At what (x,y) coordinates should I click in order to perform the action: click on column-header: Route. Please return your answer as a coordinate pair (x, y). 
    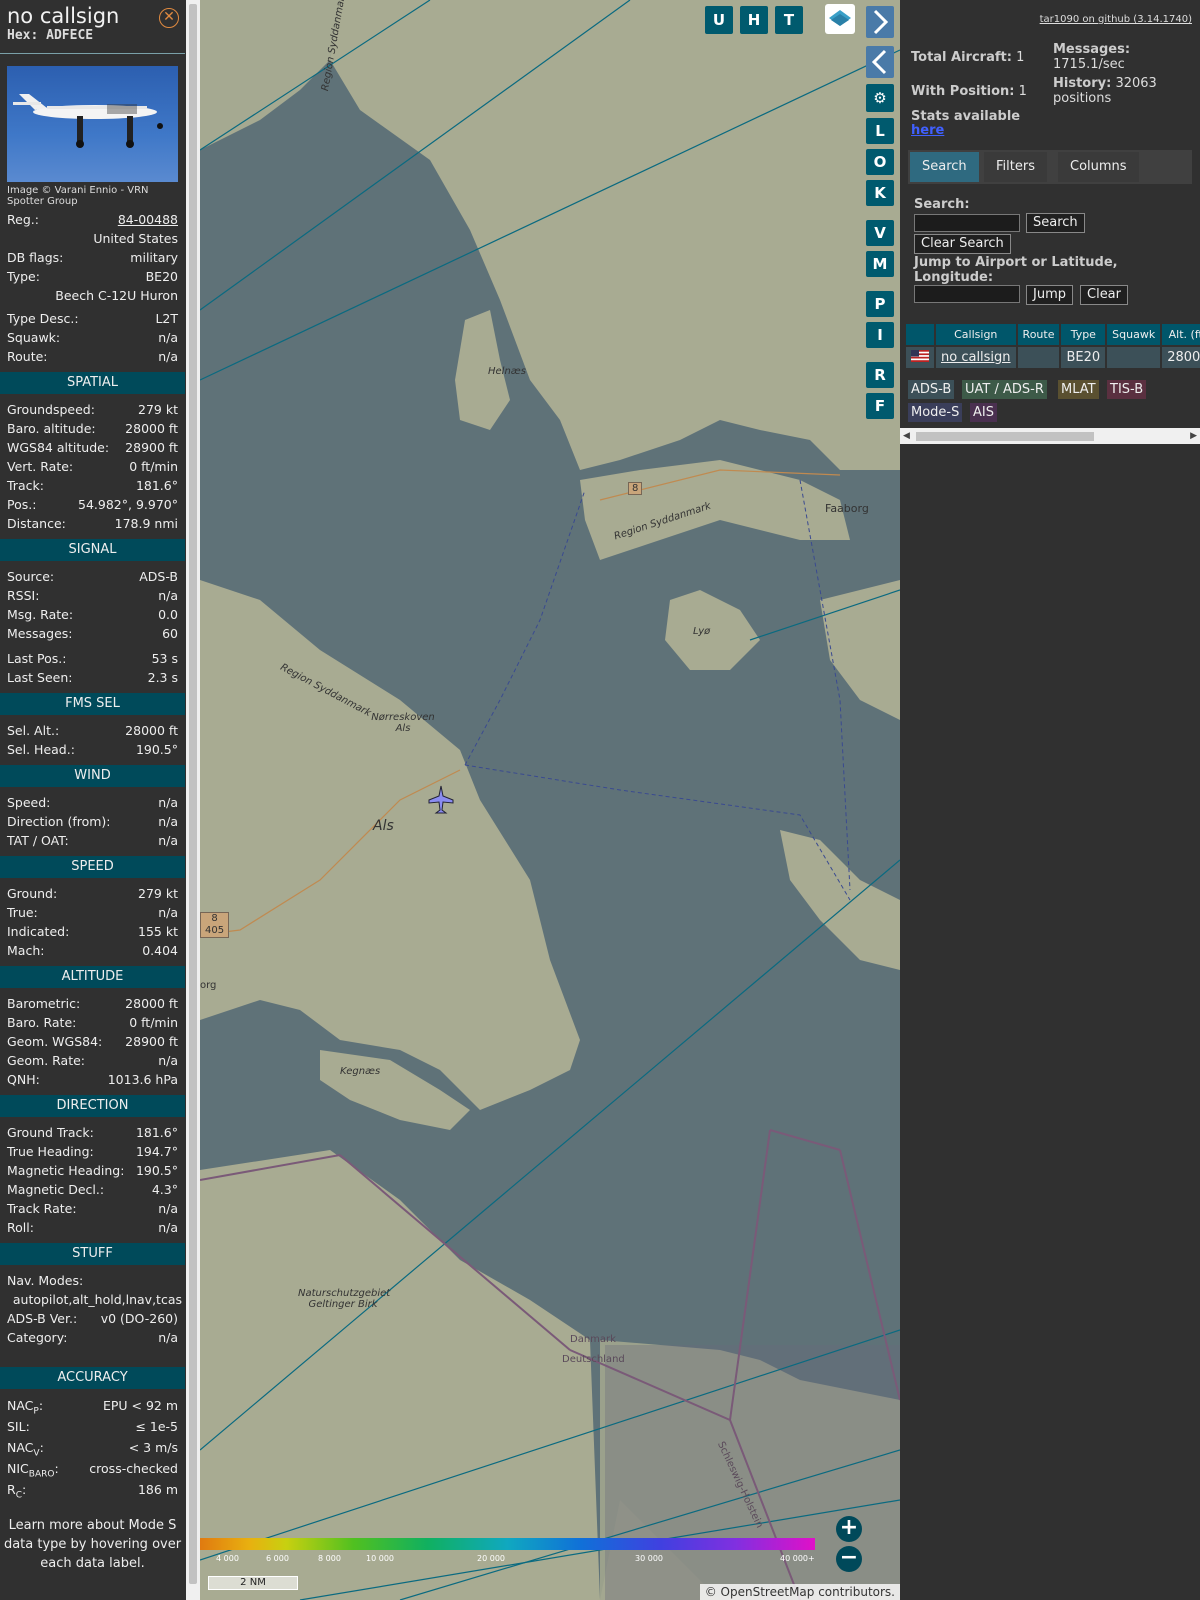
    Looking at the image, I should click on (1039, 335).